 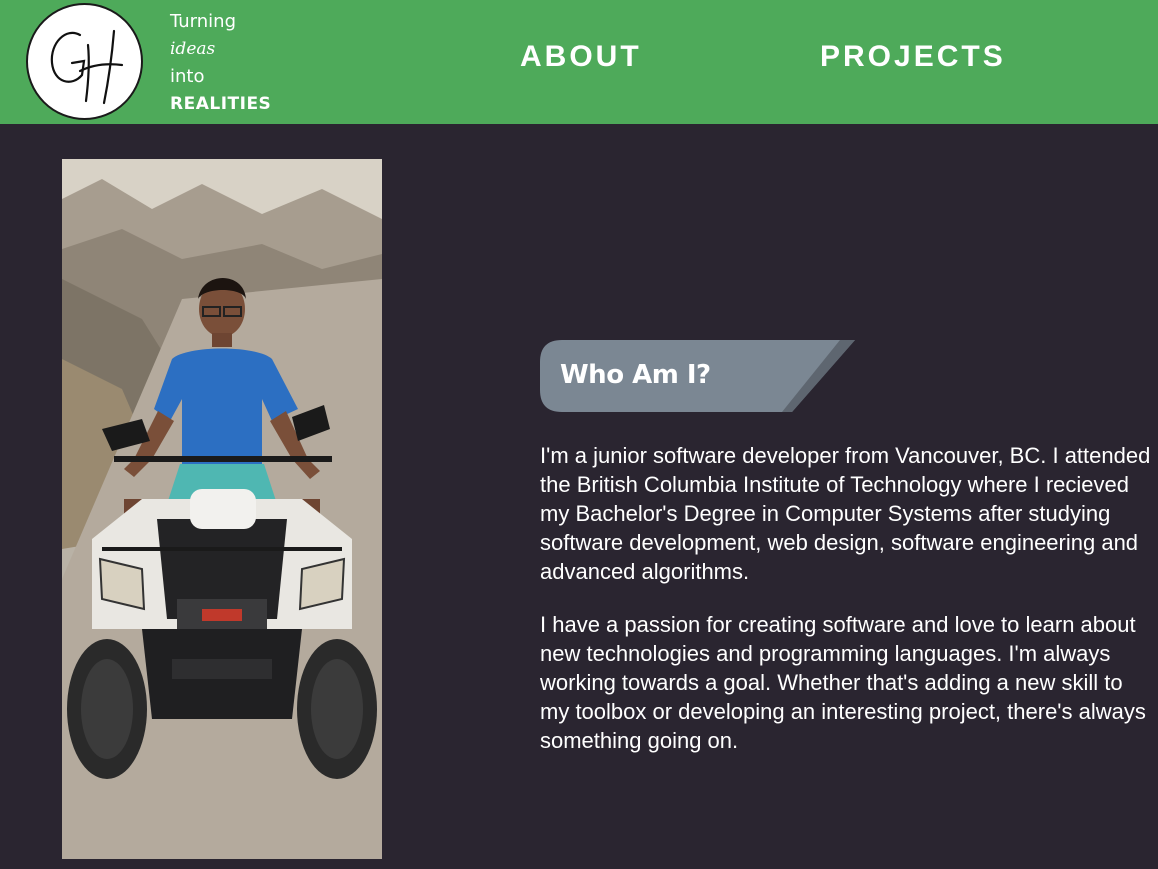 I want to click on tagline-line-2: ideas, so click(x=193, y=48).